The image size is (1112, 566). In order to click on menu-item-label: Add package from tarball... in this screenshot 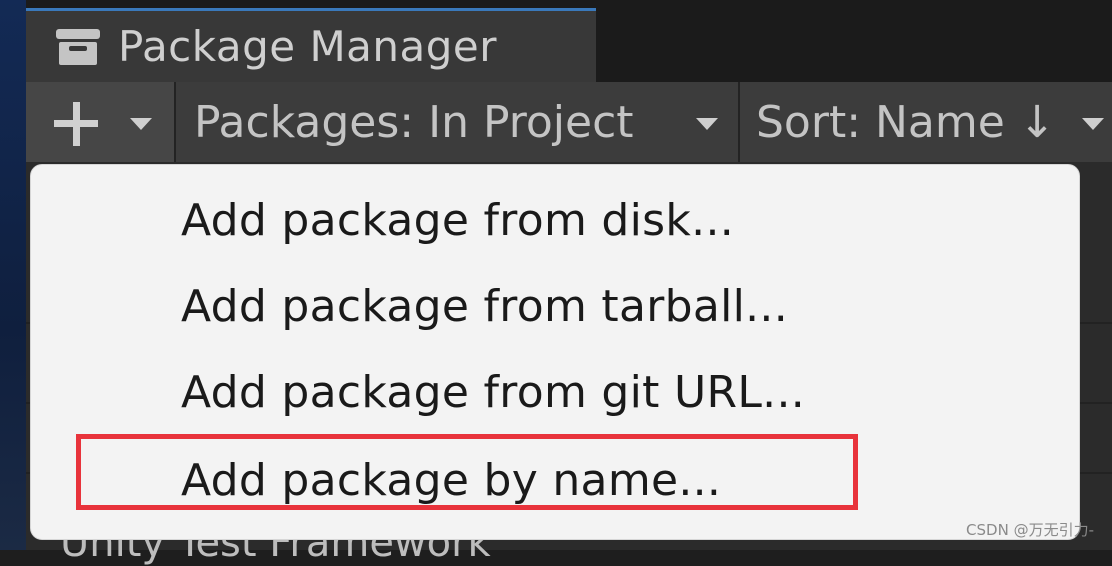, I will do `click(484, 306)`.